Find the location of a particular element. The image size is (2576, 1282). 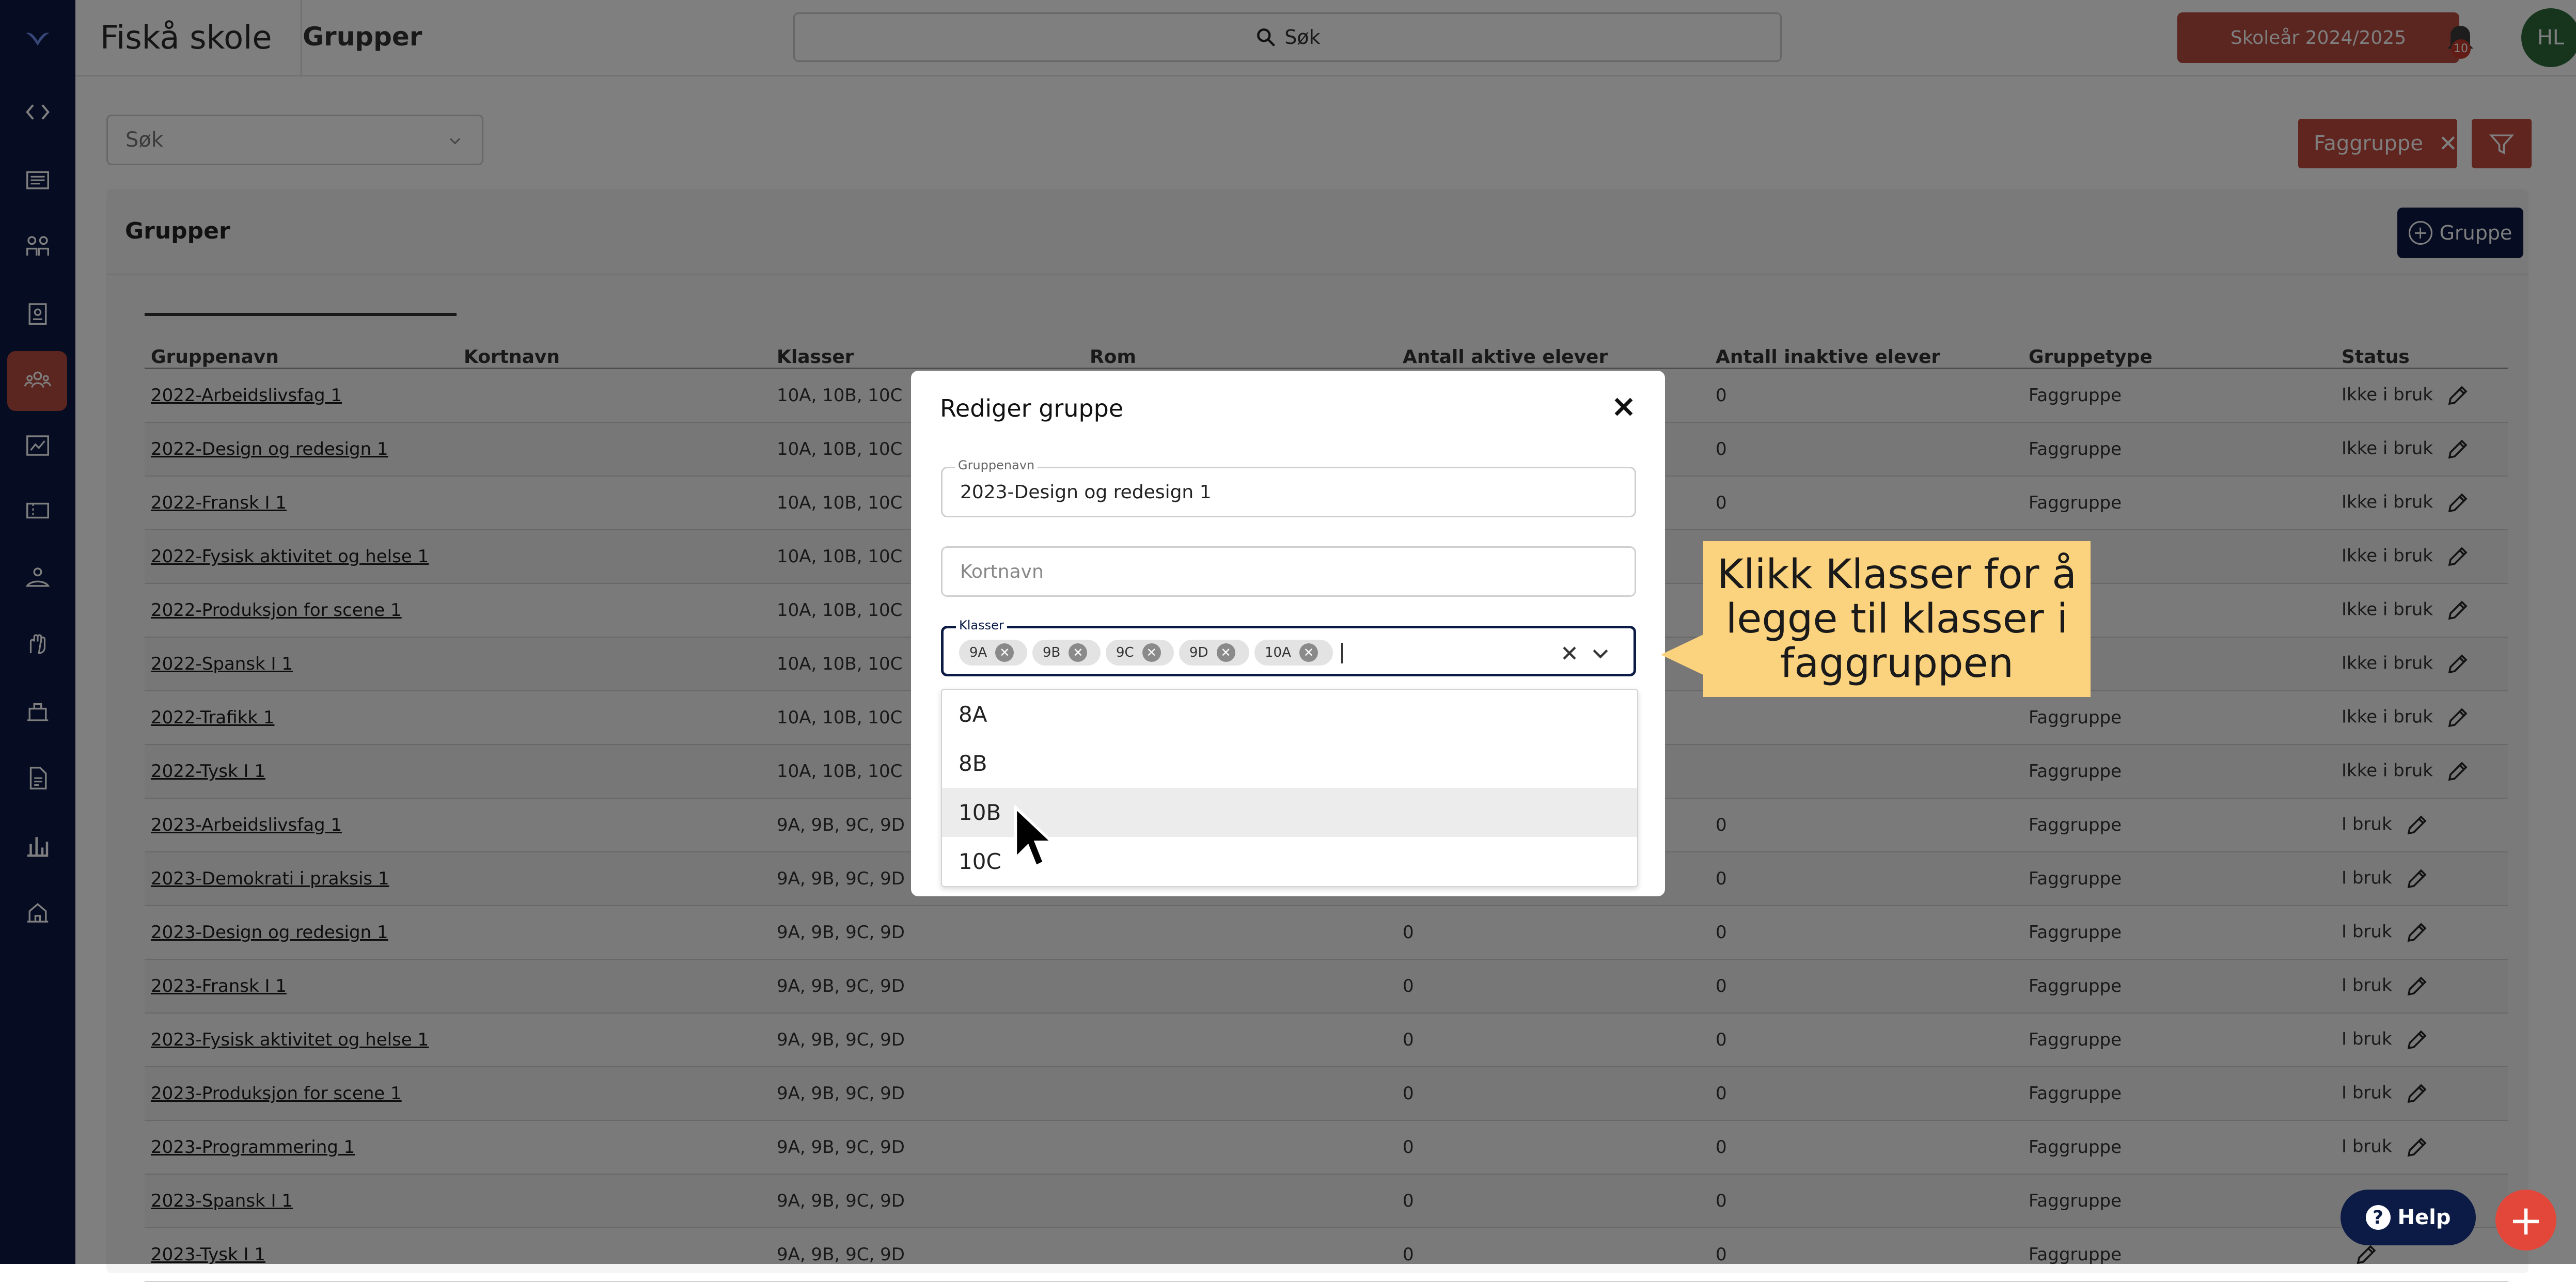

tag-label: 9B is located at coordinates (1052, 652).